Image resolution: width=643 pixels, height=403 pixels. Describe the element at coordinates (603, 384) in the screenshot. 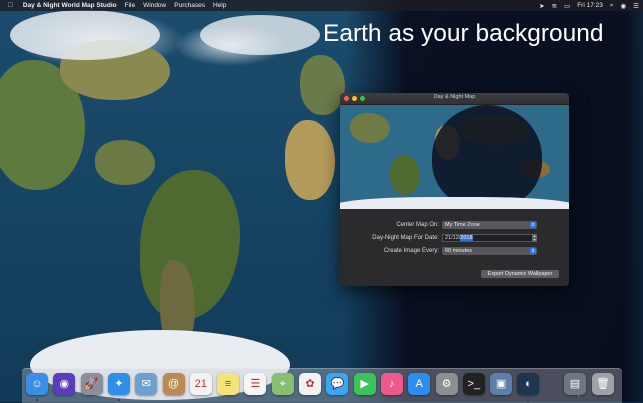

I see `trash-icon: 🗑` at that location.